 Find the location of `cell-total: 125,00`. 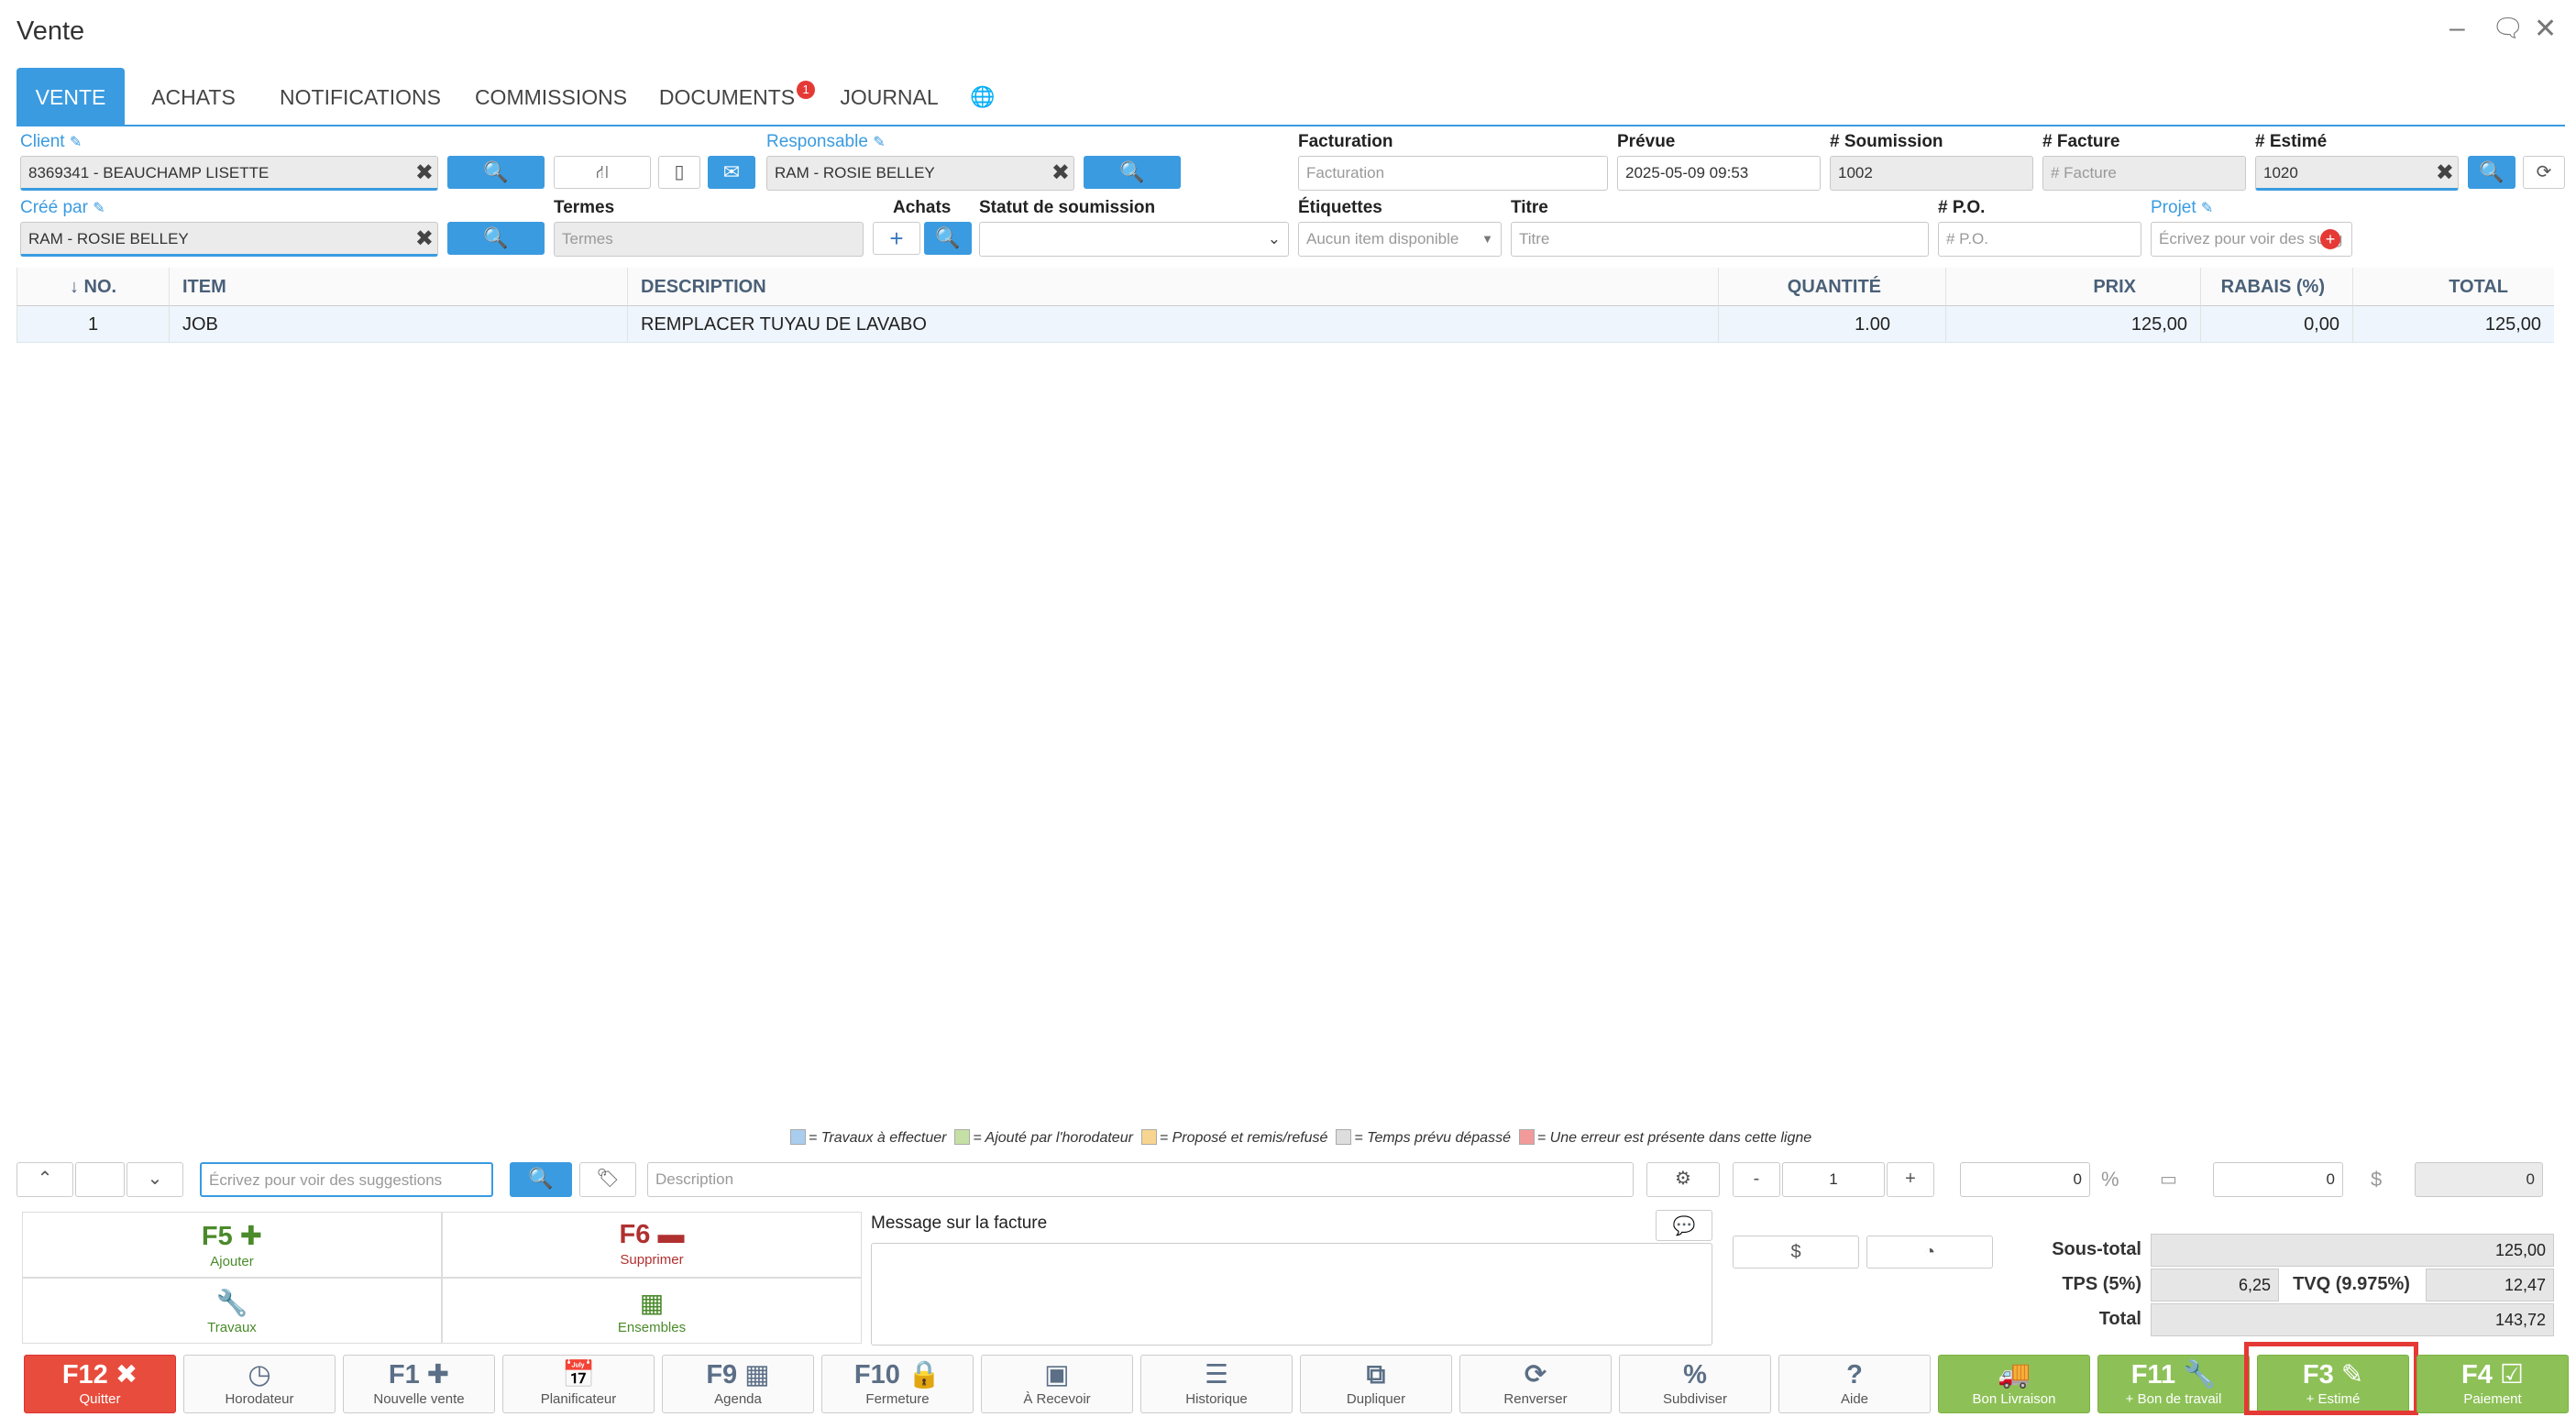

cell-total: 125,00 is located at coordinates (2453, 324).